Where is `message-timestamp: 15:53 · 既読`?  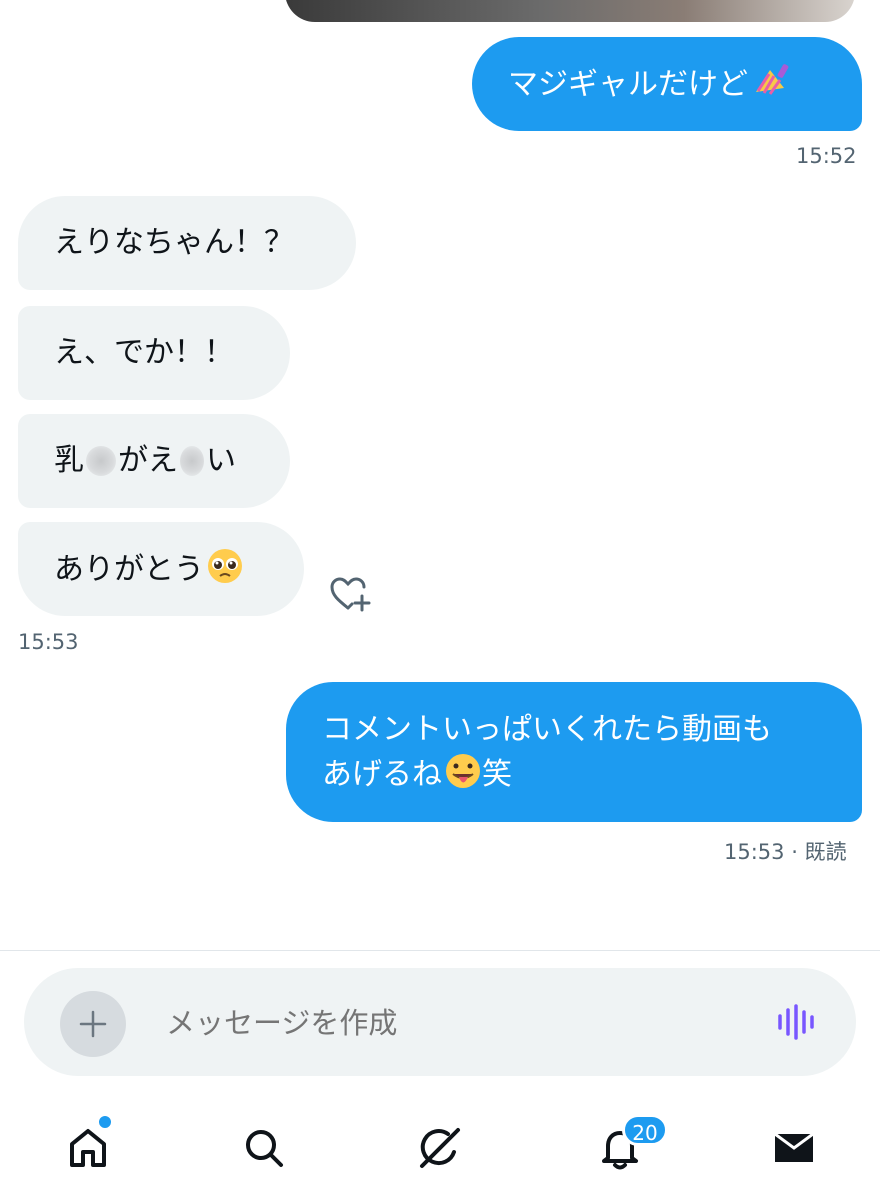 message-timestamp: 15:53 · 既読 is located at coordinates (785, 852).